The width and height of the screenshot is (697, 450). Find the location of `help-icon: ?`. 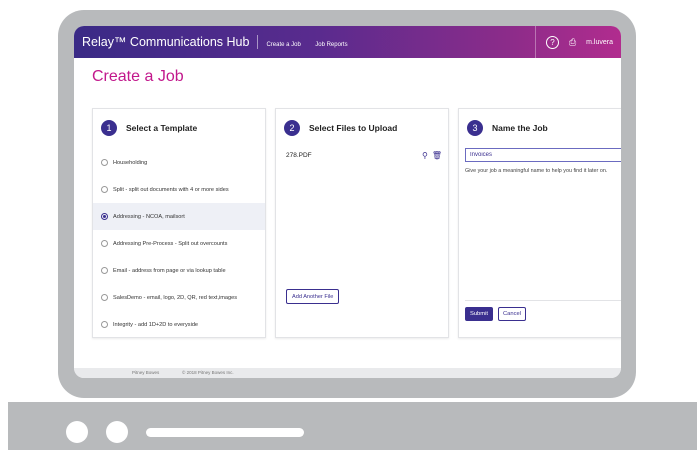

help-icon: ? is located at coordinates (552, 42).